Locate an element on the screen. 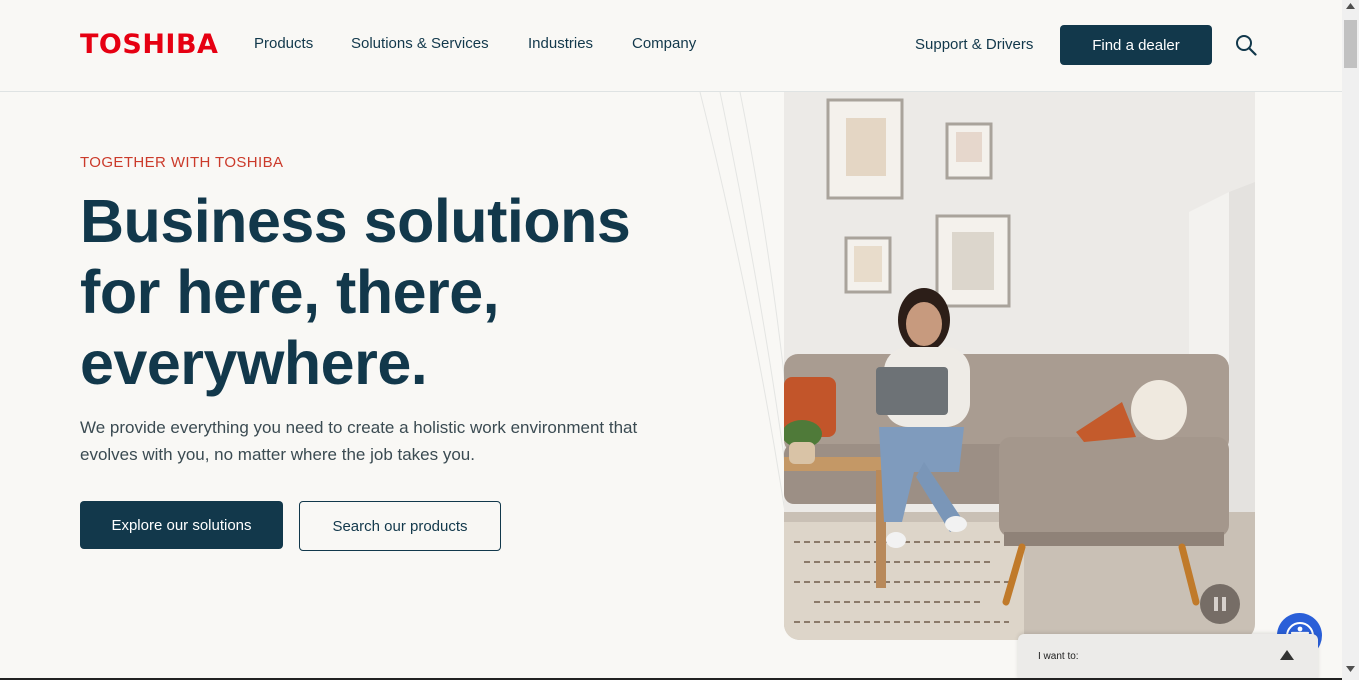 The image size is (1359, 680). i-want-to-label: I want to: is located at coordinates (1058, 656).